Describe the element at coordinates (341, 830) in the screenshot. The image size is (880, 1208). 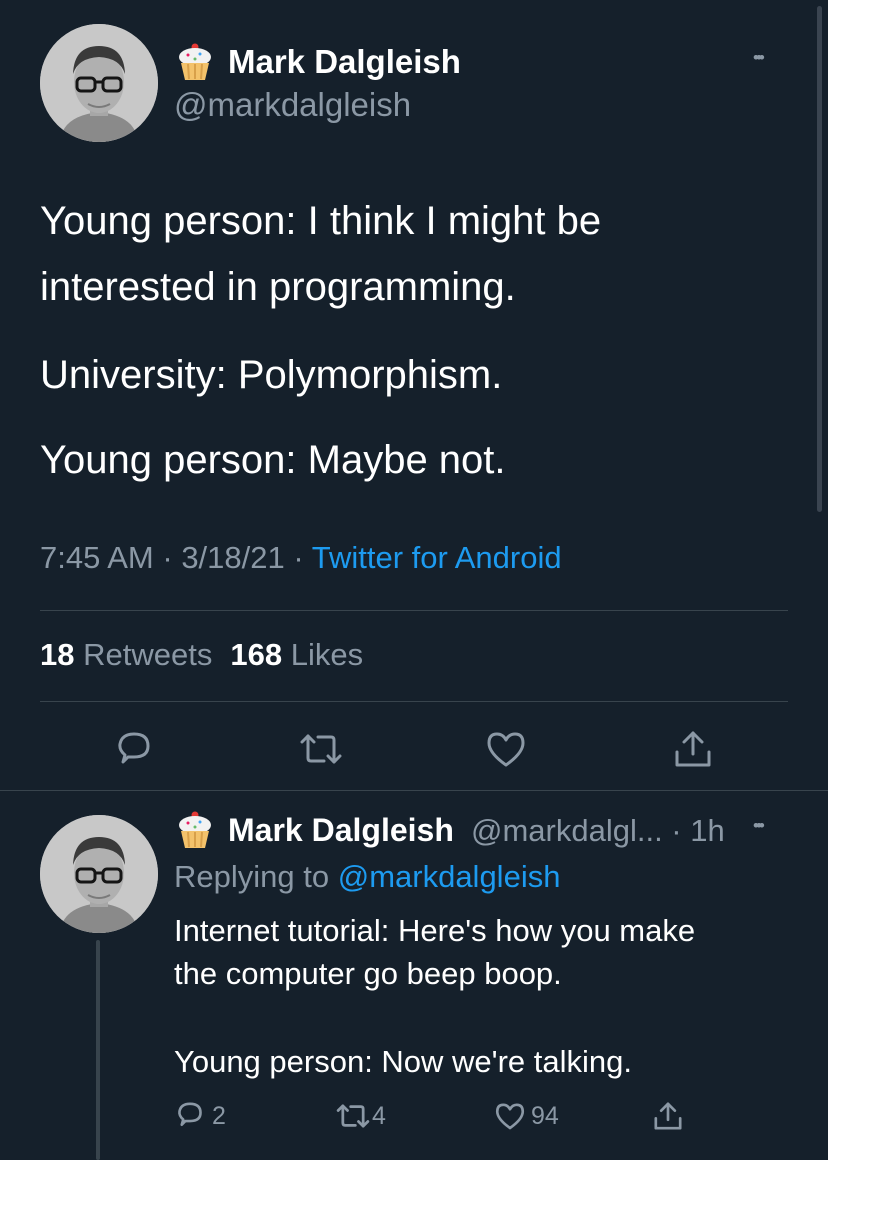
I see `reply-author-name: Mark Dalgleish` at that location.